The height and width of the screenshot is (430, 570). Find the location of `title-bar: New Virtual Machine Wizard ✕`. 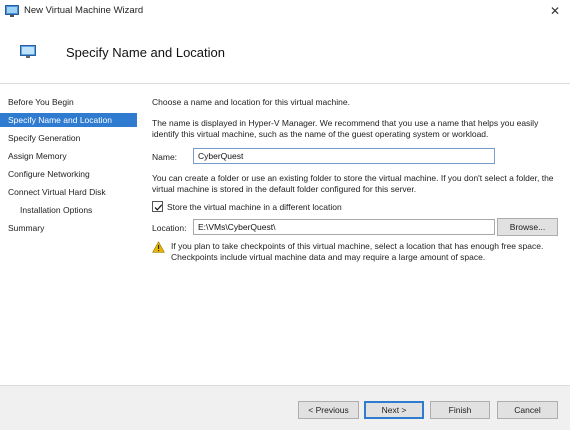

title-bar: New Virtual Machine Wizard ✕ is located at coordinates (285, 11).